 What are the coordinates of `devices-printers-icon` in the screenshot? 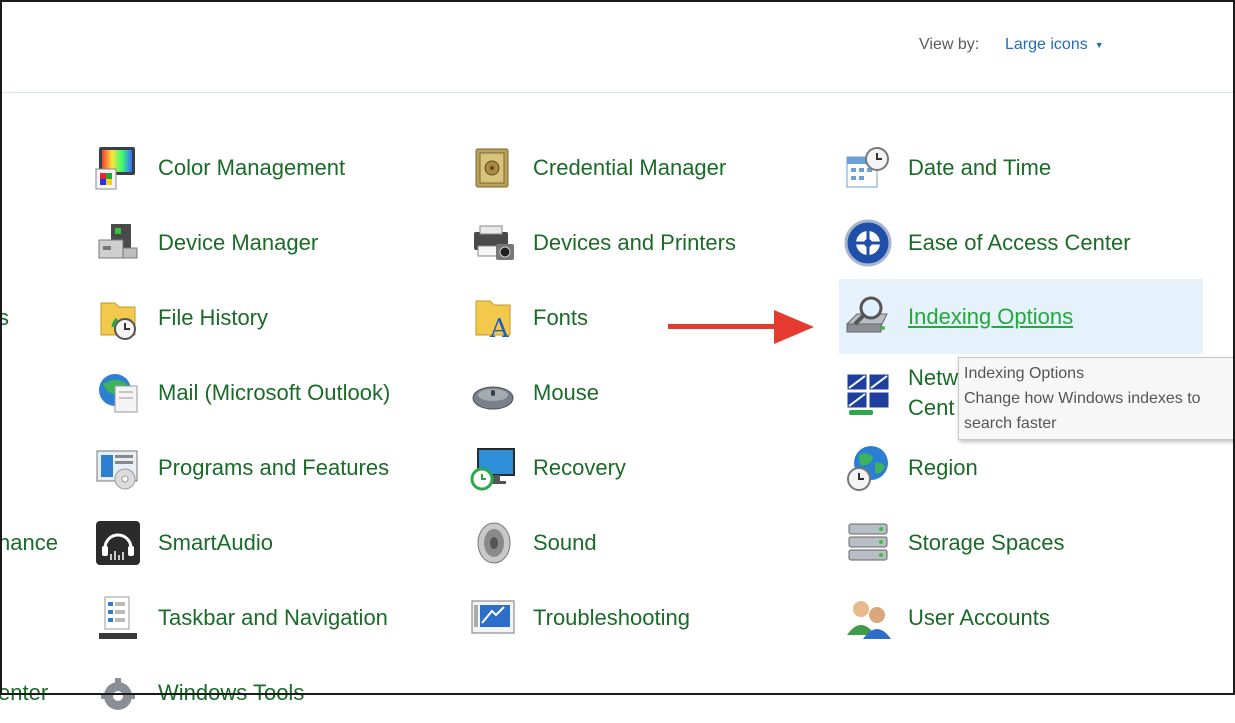 It's located at (493, 243).